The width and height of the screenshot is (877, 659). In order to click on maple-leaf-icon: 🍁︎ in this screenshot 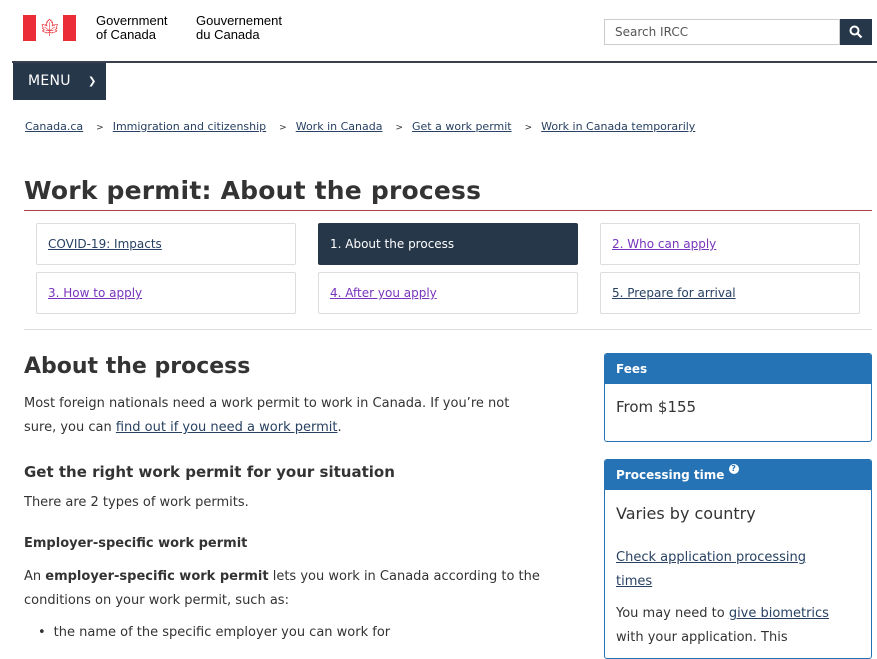, I will do `click(49, 28)`.